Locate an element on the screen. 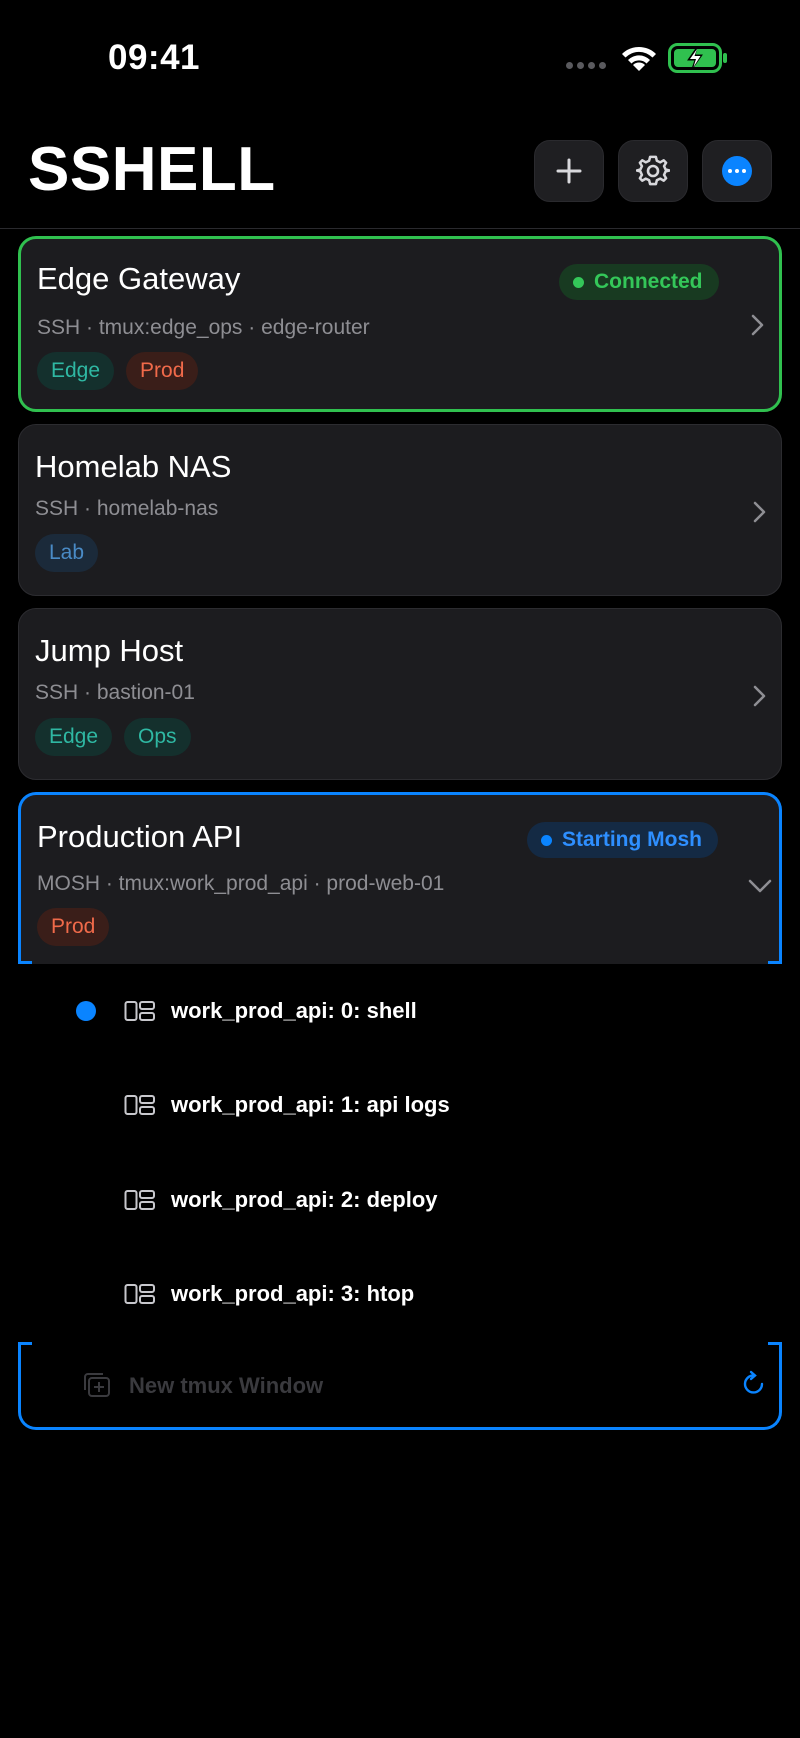 The height and width of the screenshot is (1738, 800). tmux-window-row: work_prod_api: 1: api logs is located at coordinates (400, 1105).